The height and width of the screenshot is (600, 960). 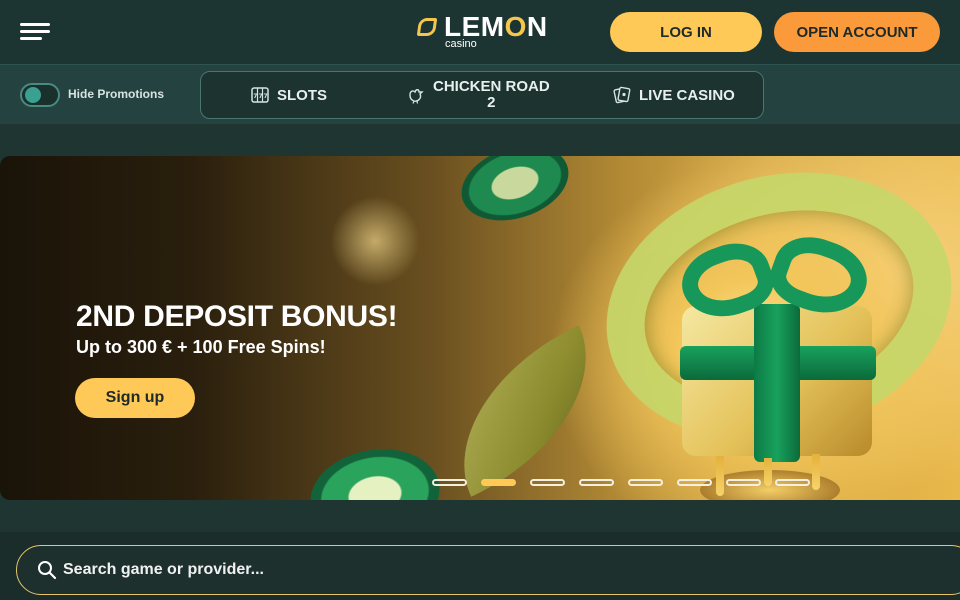 I want to click on tab-live-casino-label: LIVE CASINO, so click(x=687, y=95).